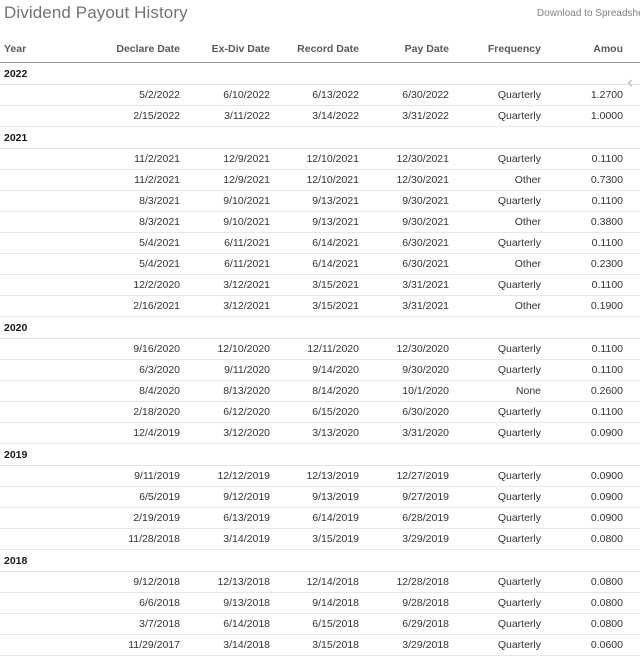 This screenshot has width=640, height=661. I want to click on column-header-ex-div-date: Ex-Div Date, so click(225, 48).